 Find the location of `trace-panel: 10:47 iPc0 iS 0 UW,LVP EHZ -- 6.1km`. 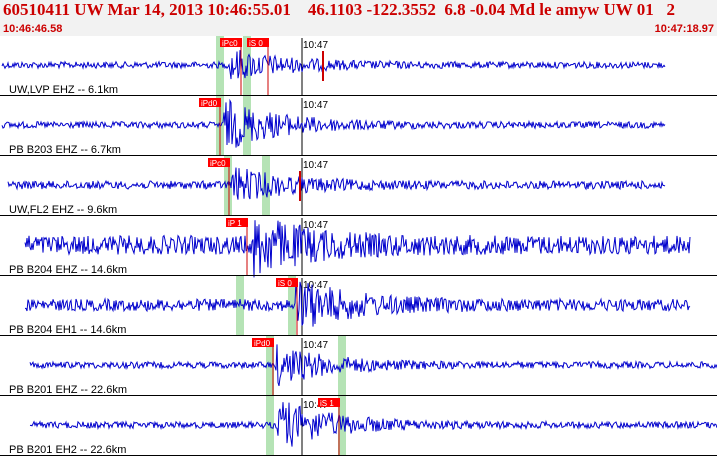

trace-panel: 10:47 iPc0 iS 0 UW,LVP EHZ -- 6.1km is located at coordinates (358, 66).